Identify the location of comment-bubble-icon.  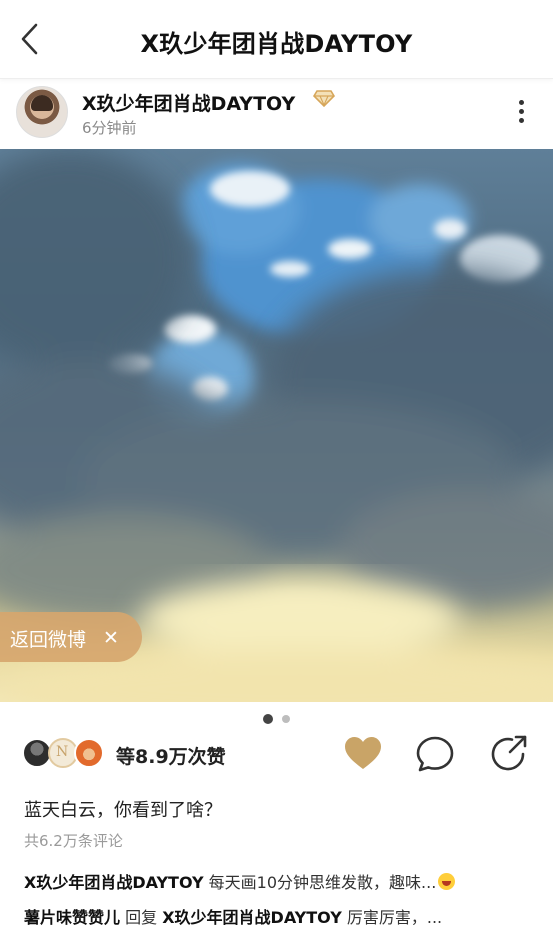
(435, 754).